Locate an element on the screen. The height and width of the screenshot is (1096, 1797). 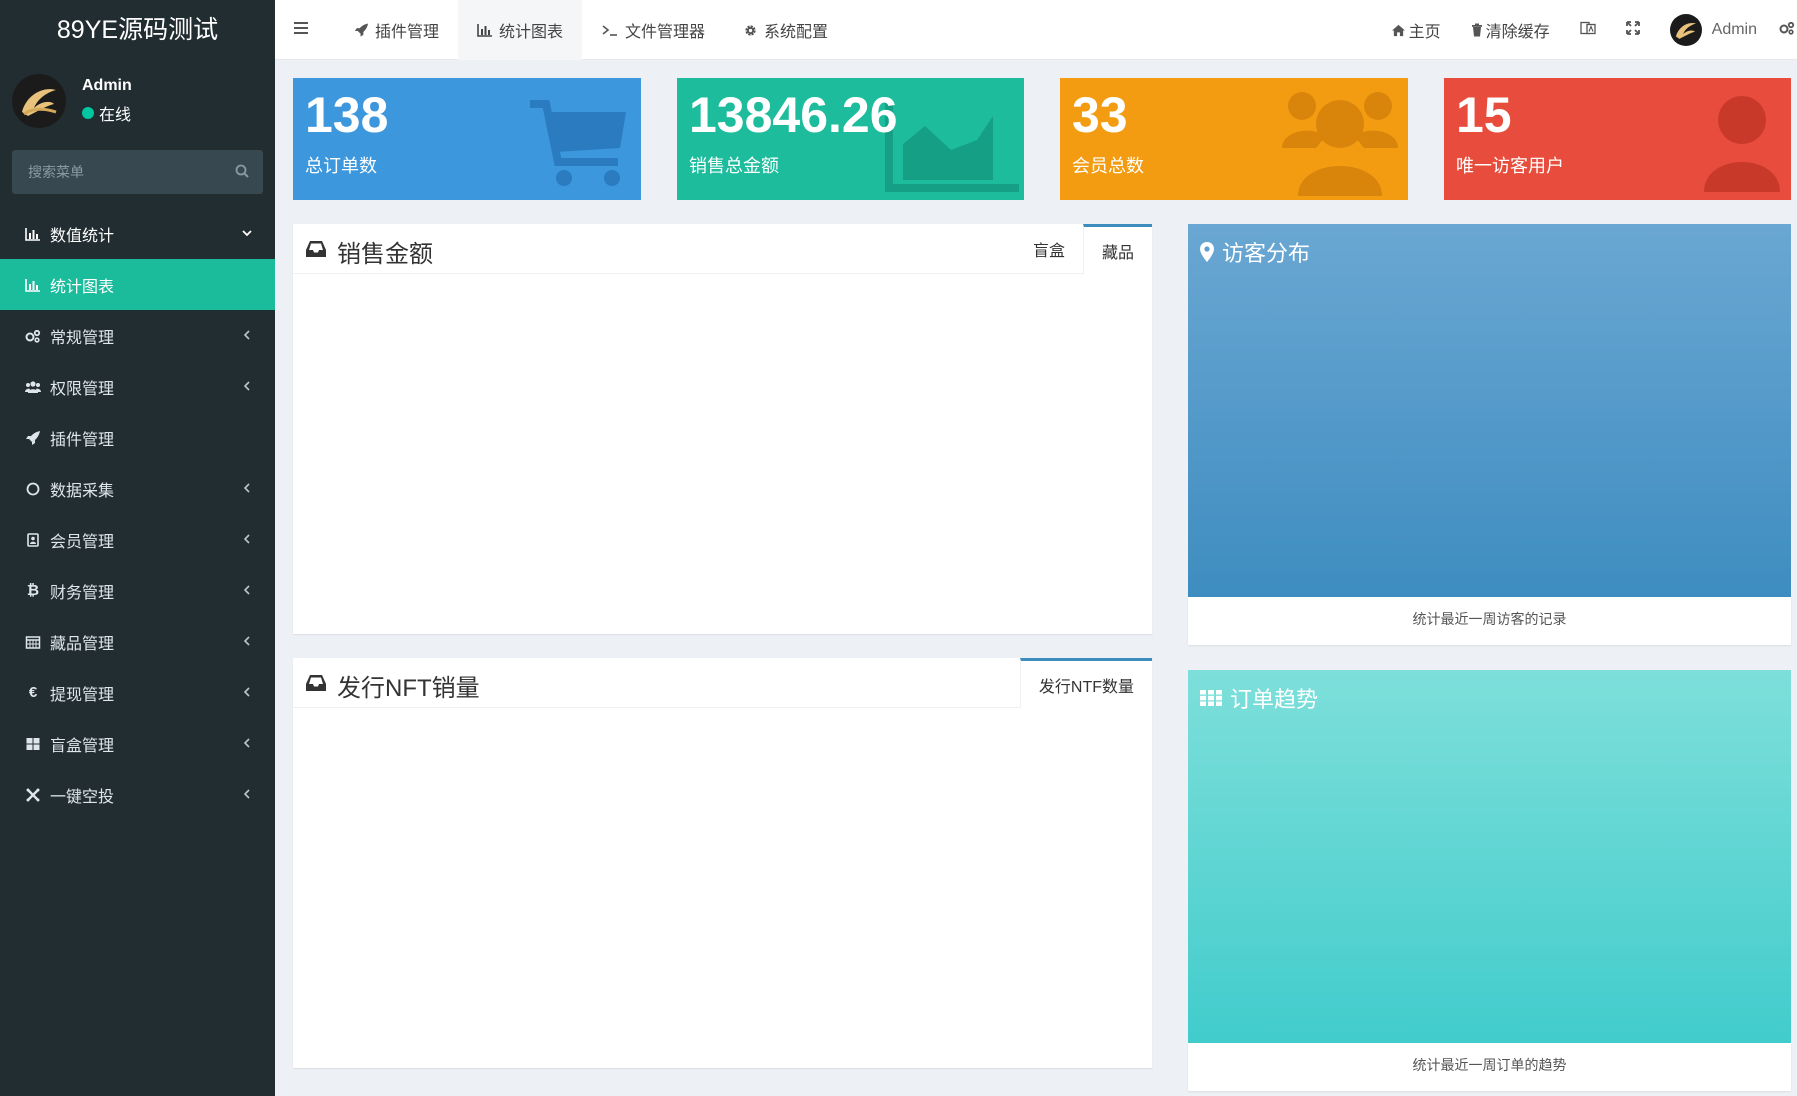
box-title: 订单趋势 is located at coordinates (1259, 698).